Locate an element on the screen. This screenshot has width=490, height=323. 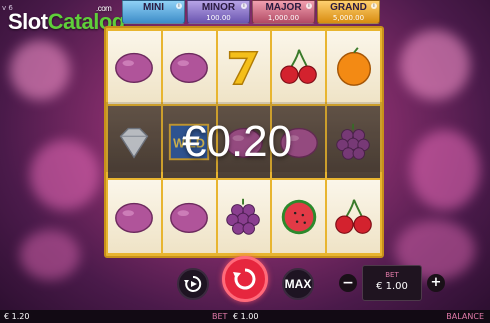
status-bar: € 1.20 BET € 1.00 BALANCE is located at coordinates (245, 316).